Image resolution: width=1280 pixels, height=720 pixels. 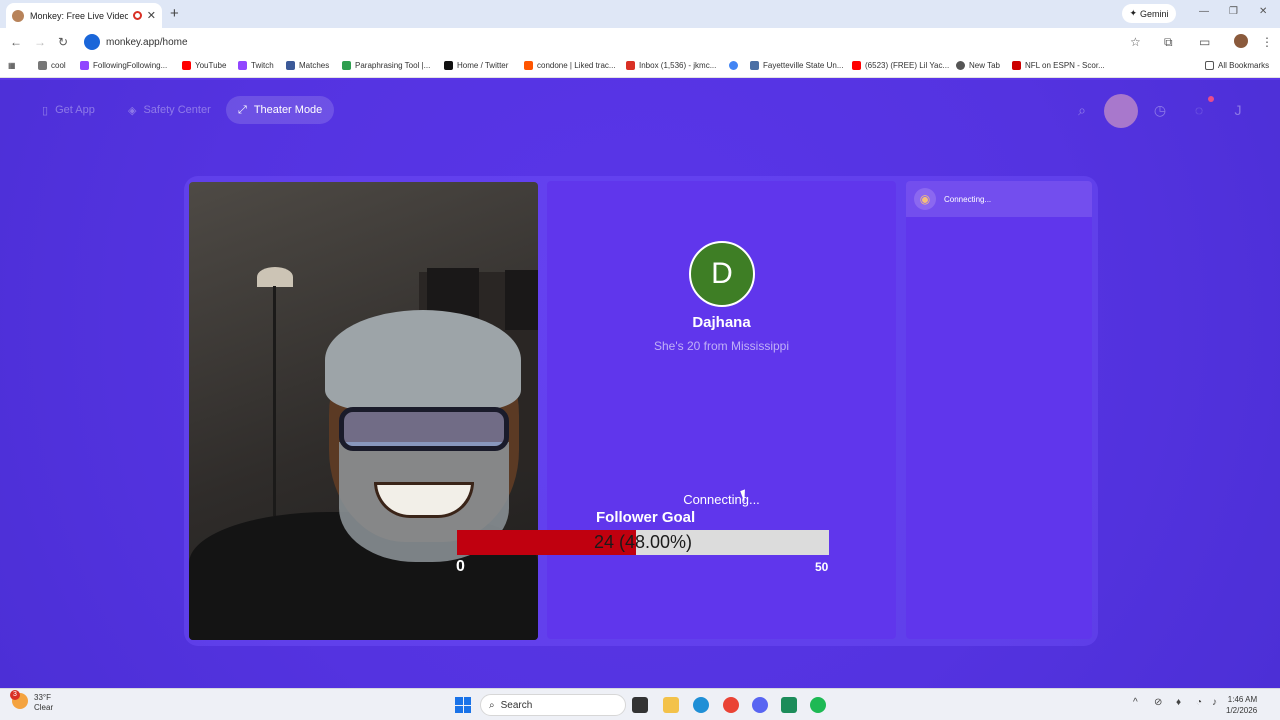 I want to click on recording-icon, so click(x=137, y=15).